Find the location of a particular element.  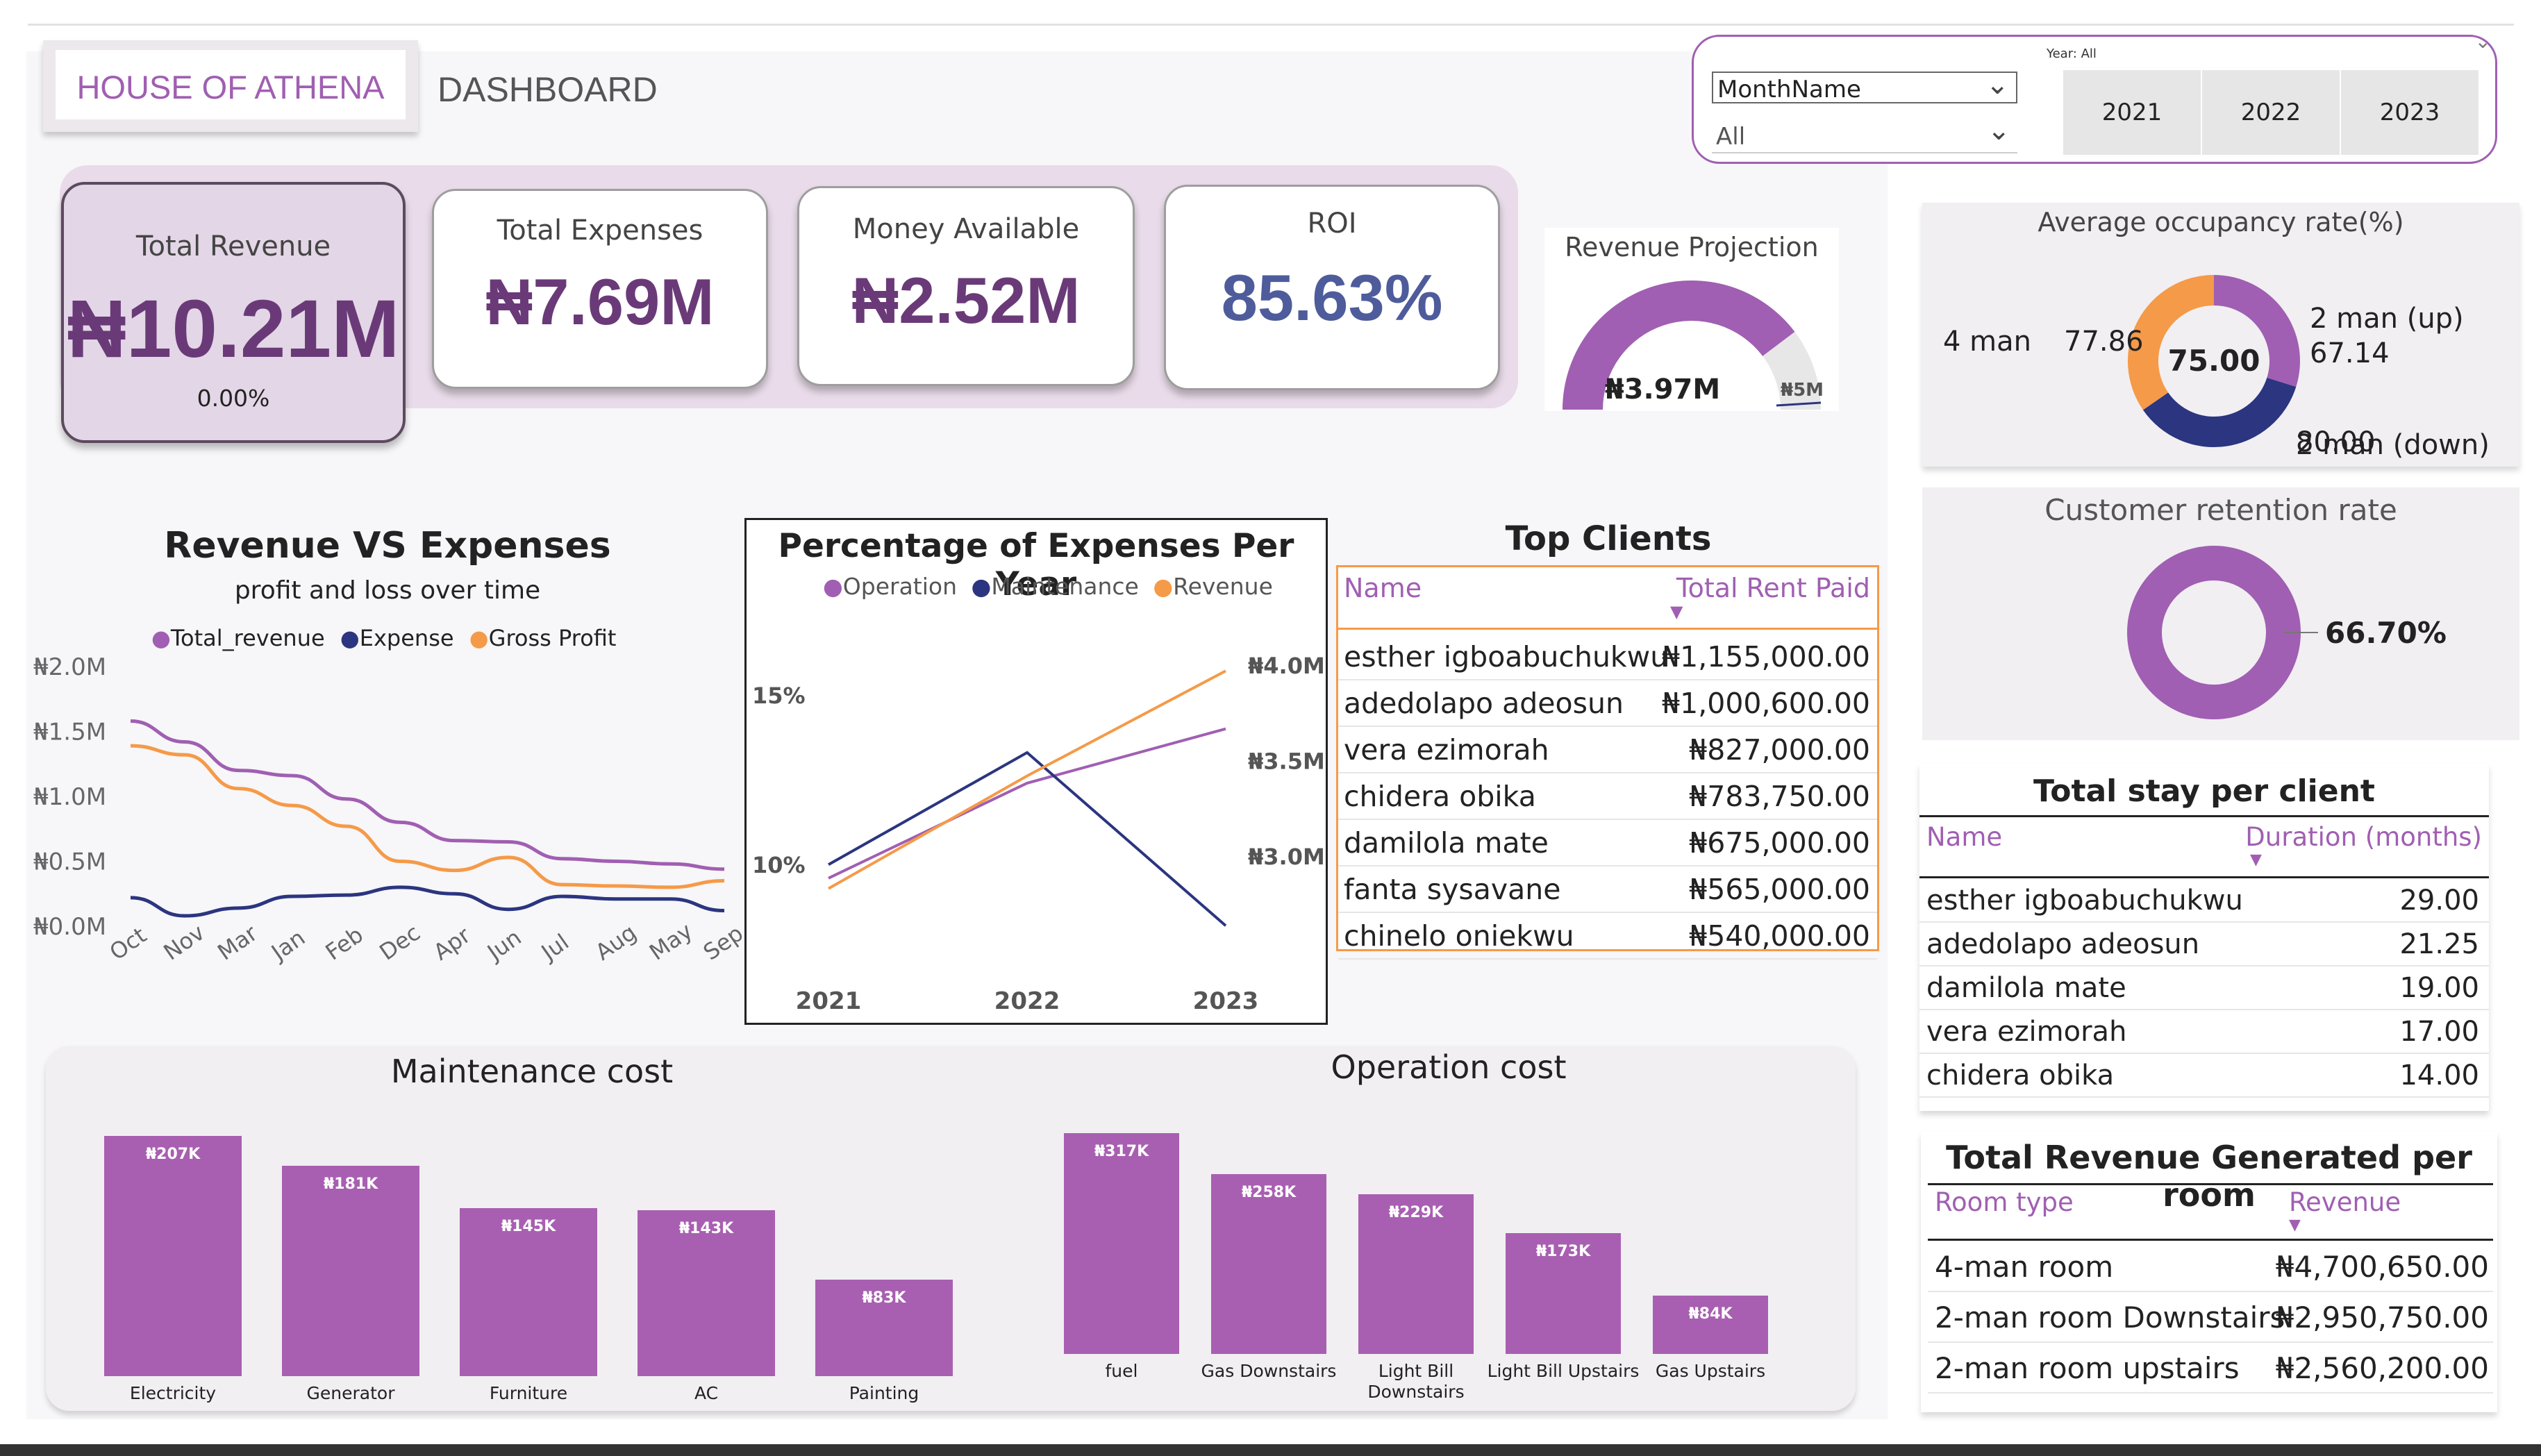

rve-title: Revenue VS Expenses is located at coordinates (387, 546).